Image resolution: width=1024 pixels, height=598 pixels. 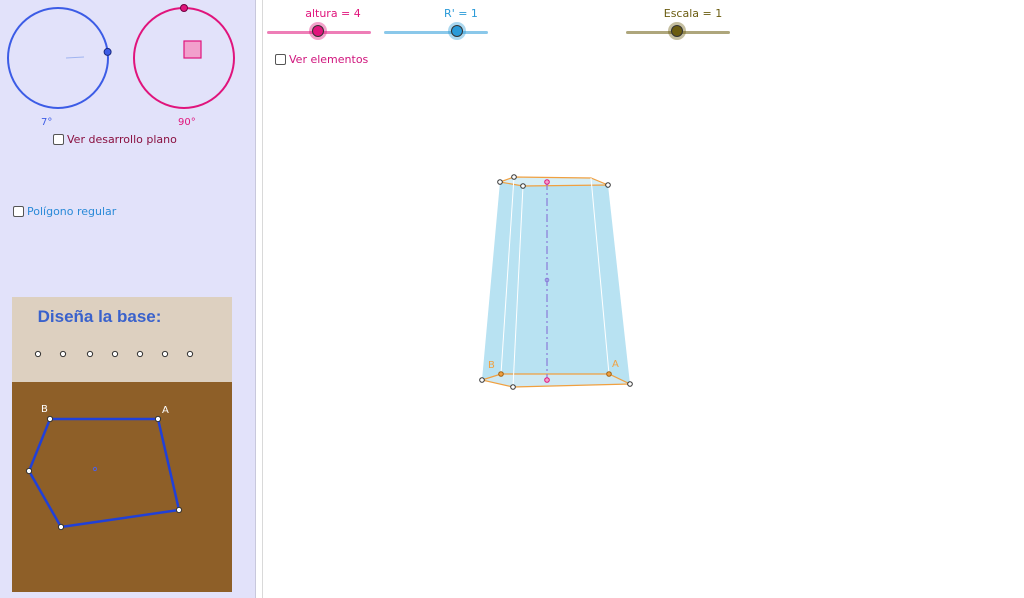 What do you see at coordinates (501, 374) in the screenshot?
I see `prism-vertex-b` at bounding box center [501, 374].